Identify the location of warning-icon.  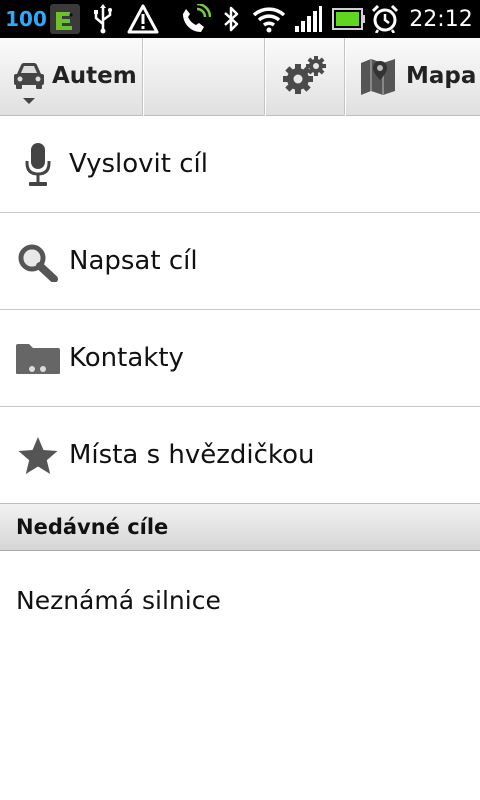
(143, 19).